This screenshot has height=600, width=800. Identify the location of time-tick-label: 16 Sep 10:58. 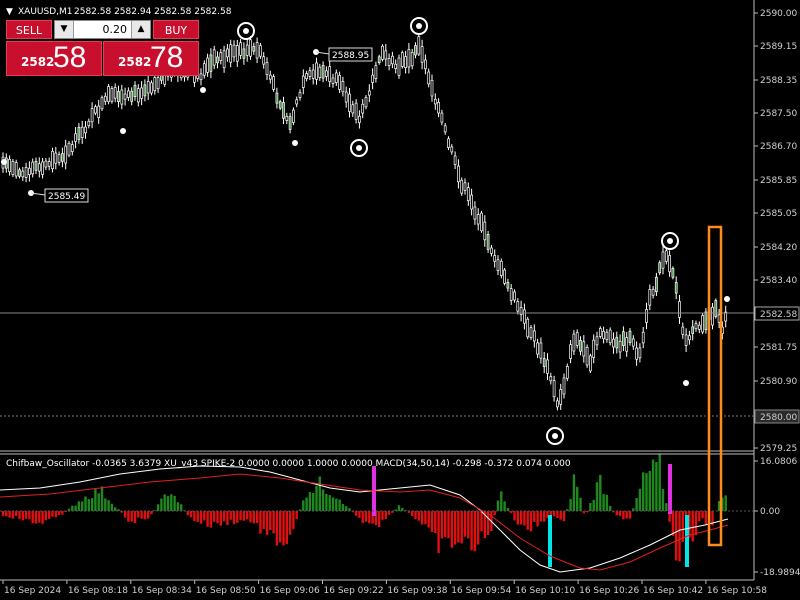
(737, 591).